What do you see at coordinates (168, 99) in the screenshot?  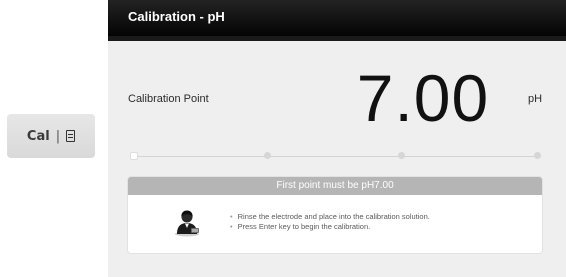 I see `calibration-point-label: Calibration Point` at bounding box center [168, 99].